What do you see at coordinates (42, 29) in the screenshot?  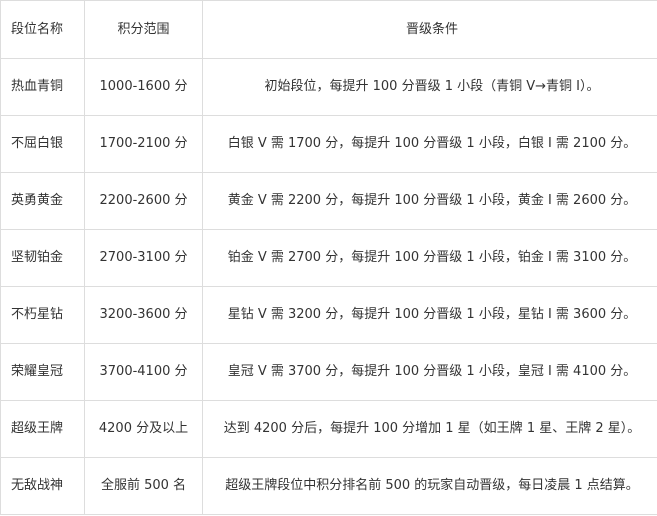 I see `header-rank-name: 段位名称` at bounding box center [42, 29].